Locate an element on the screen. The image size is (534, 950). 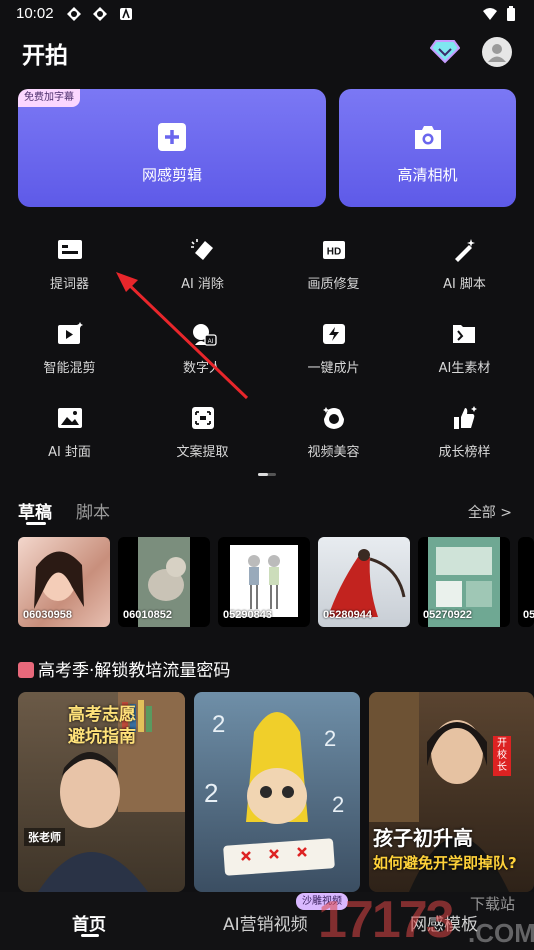
template-line1: 孩子初升高 is located at coordinates (423, 838).